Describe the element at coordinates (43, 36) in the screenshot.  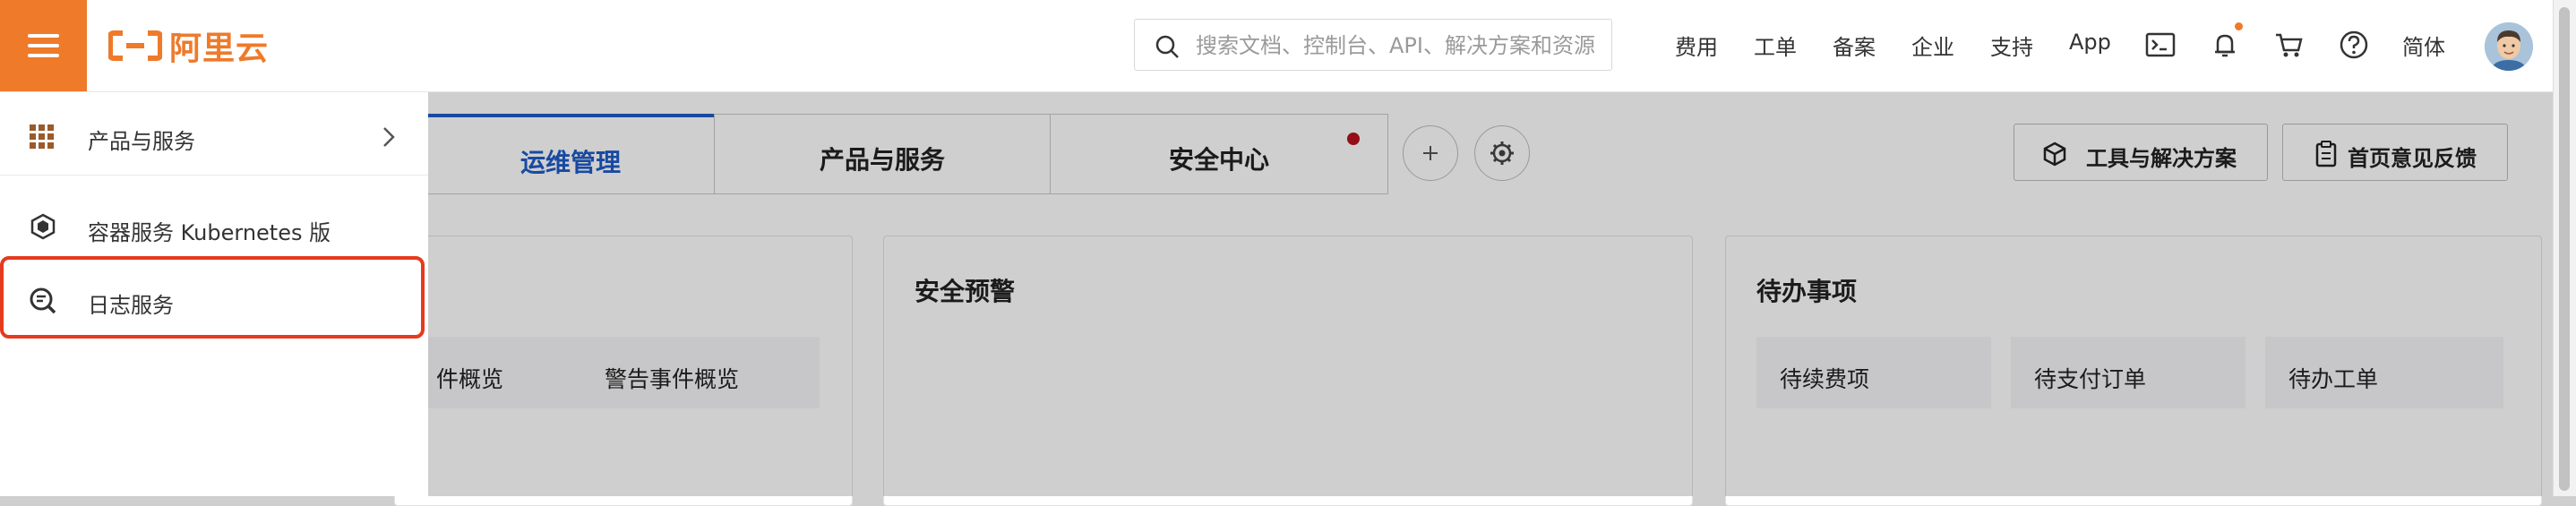
I see `hamburger-icon` at that location.